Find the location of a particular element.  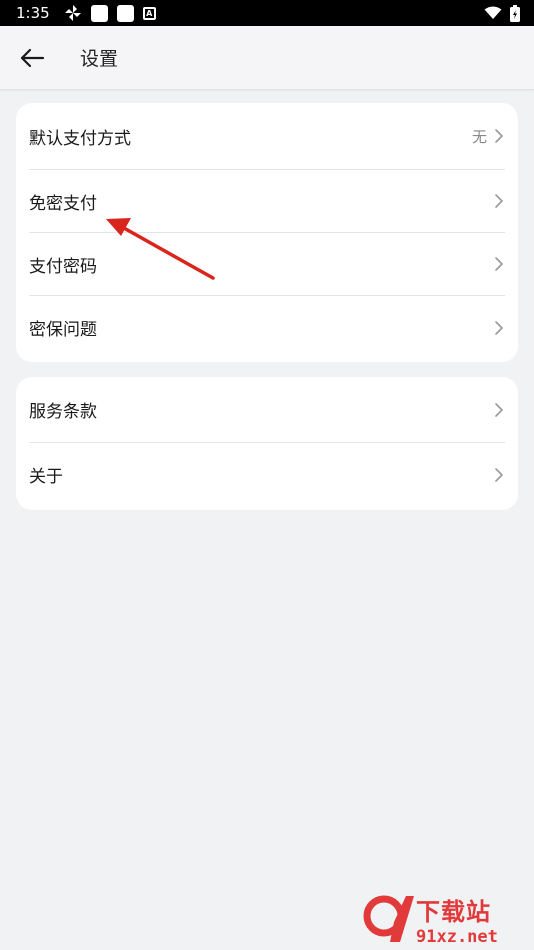

settings-item-terms-of-service: 服务条款 is located at coordinates (267, 410).